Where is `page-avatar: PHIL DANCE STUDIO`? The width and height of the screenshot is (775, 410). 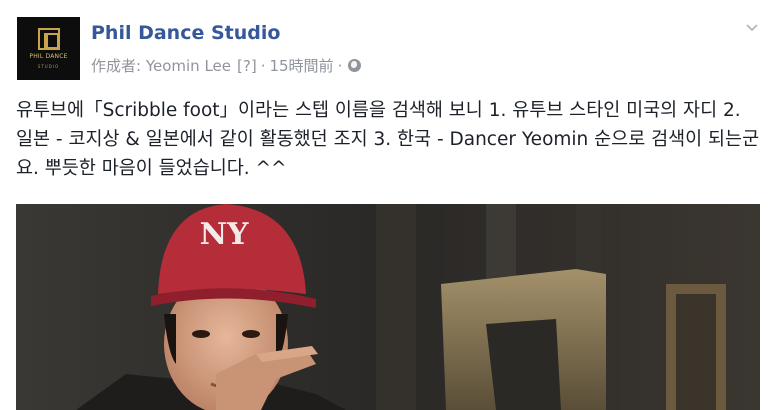 page-avatar: PHIL DANCE STUDIO is located at coordinates (48, 48).